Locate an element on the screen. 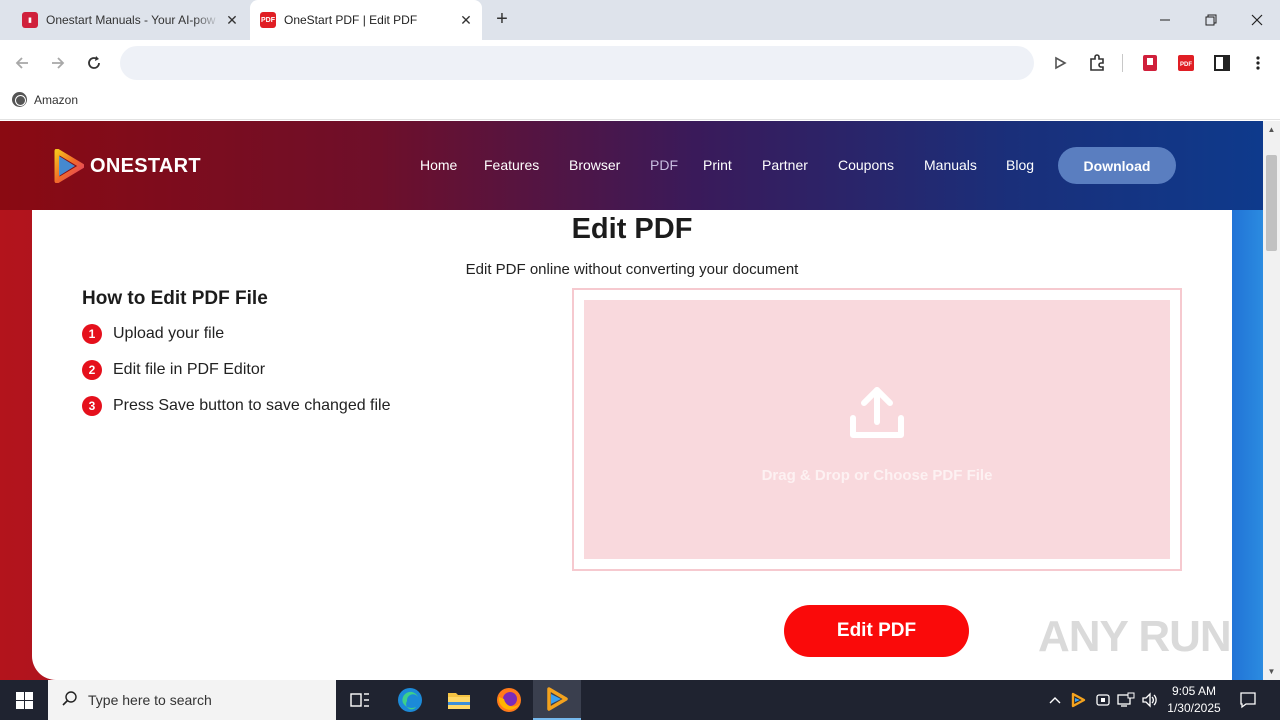 The image size is (1280, 720). step-number-badge: 3 is located at coordinates (92, 406).